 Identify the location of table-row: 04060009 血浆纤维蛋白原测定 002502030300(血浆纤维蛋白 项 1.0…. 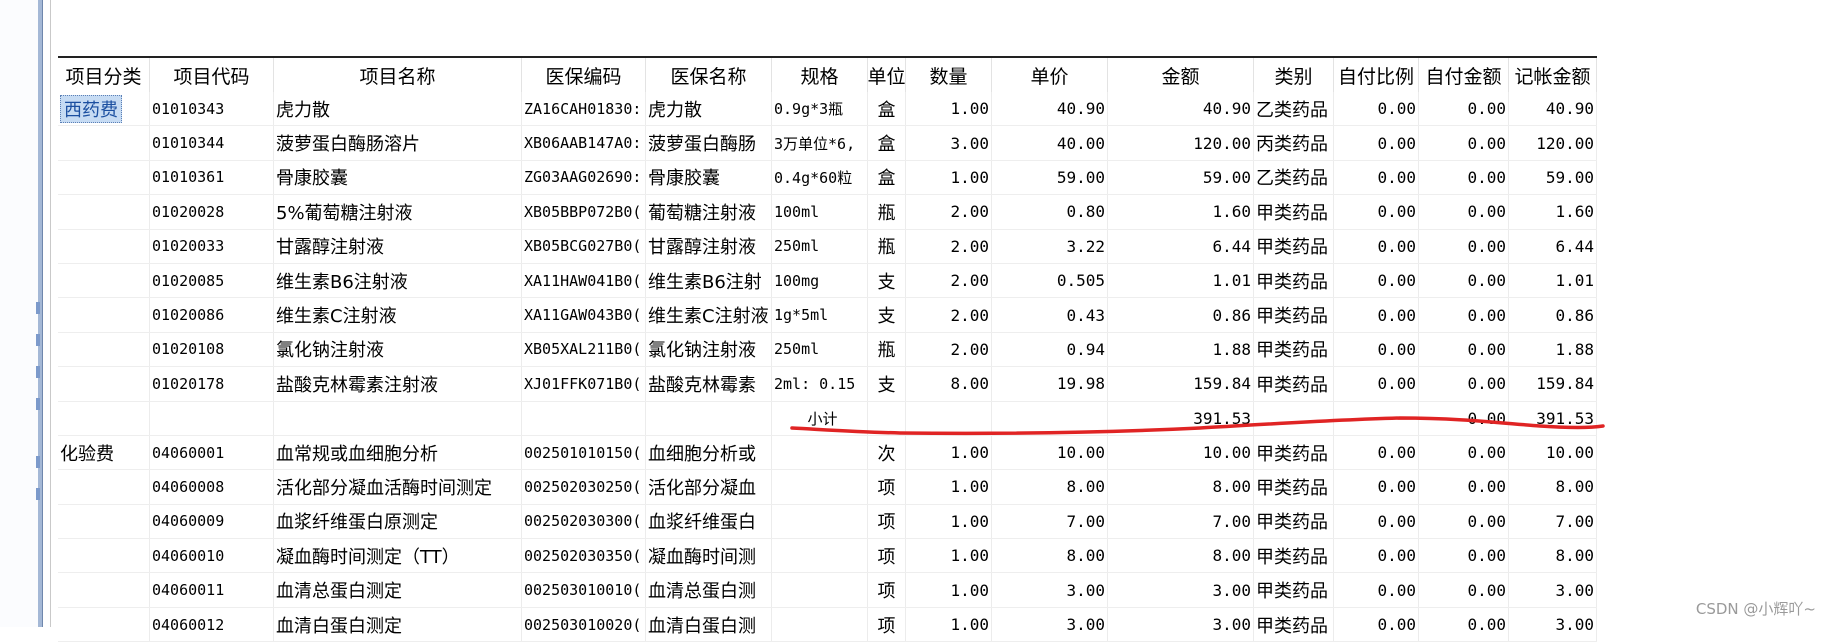
(827, 522).